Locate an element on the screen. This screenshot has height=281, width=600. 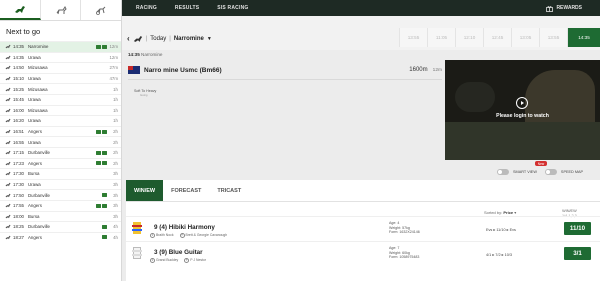
race-list-item: 15:25 Mizusawa 1h is located at coordinates (60, 88).